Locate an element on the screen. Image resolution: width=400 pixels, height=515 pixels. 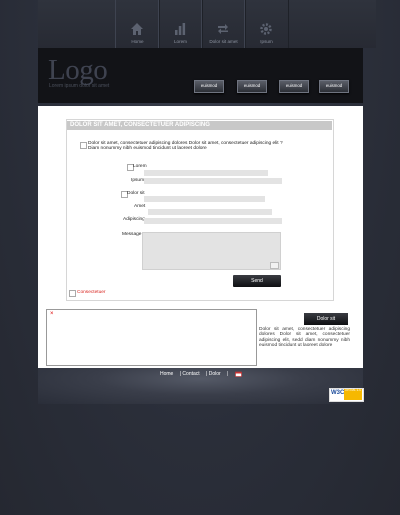
xhtml-label: XHTML 1.0 is located at coordinates (353, 394).